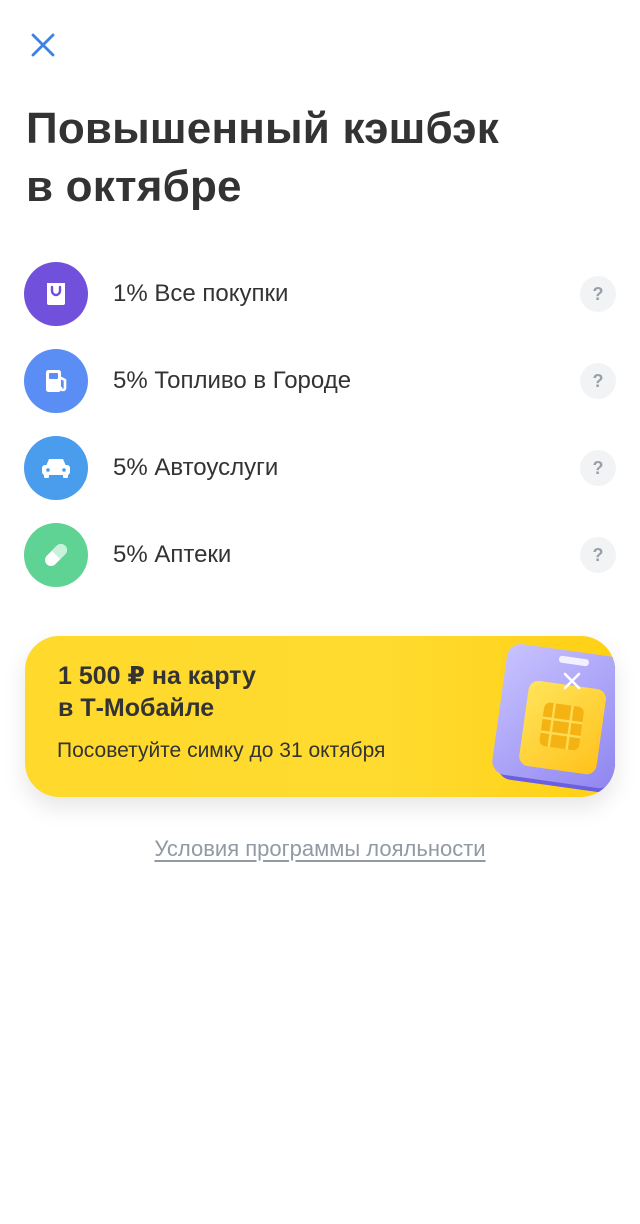 The image size is (640, 1224). Describe the element at coordinates (221, 750) in the screenshot. I see `promo-subtitle: Посоветуйте симку до 31 октября` at that location.